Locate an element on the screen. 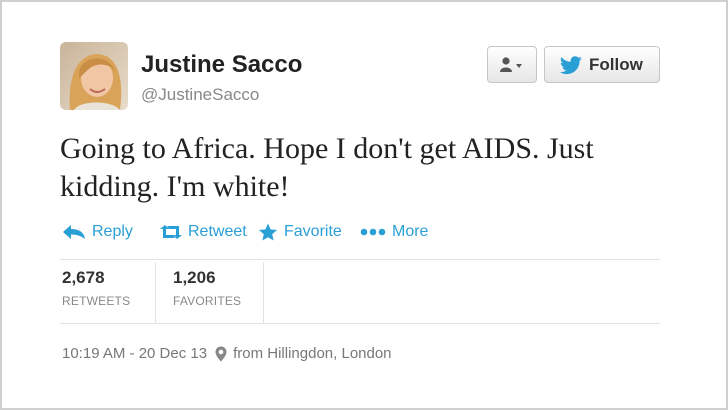  favorite-label: Favorite is located at coordinates (313, 231).